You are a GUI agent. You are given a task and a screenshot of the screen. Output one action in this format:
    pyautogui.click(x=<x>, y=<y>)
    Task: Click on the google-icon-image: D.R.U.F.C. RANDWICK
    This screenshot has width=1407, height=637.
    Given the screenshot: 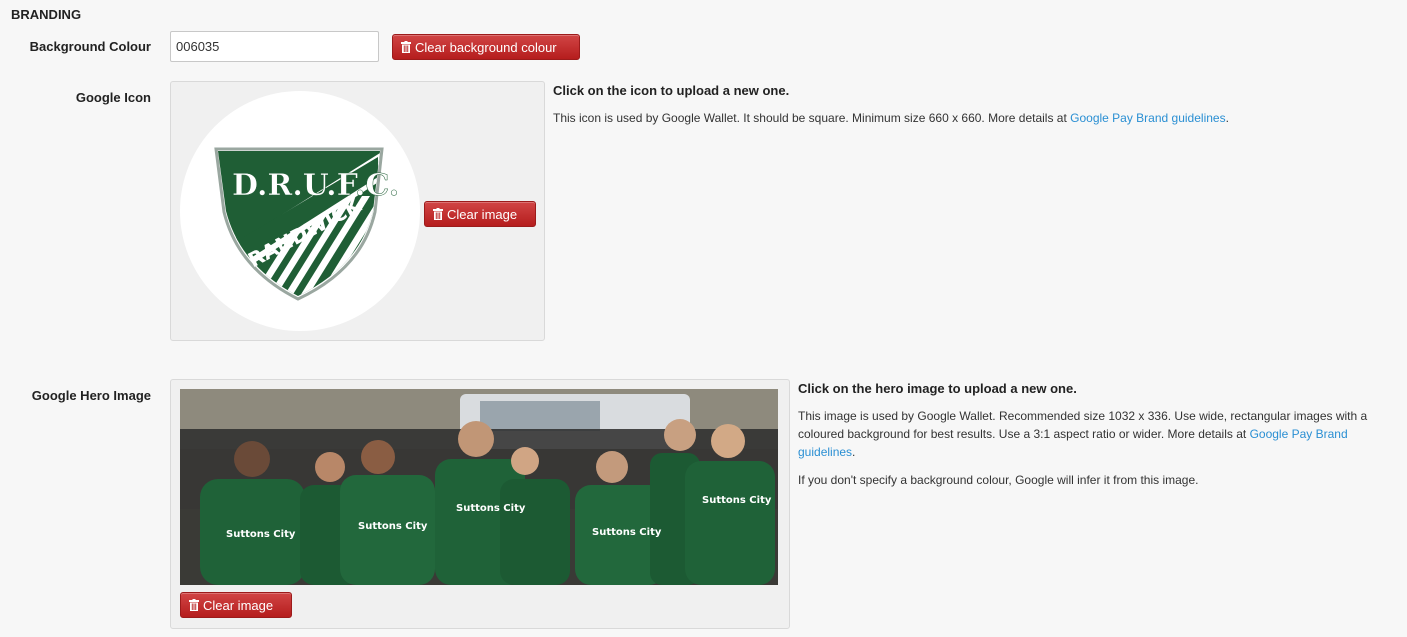 What is the action you would take?
    pyautogui.click(x=300, y=211)
    